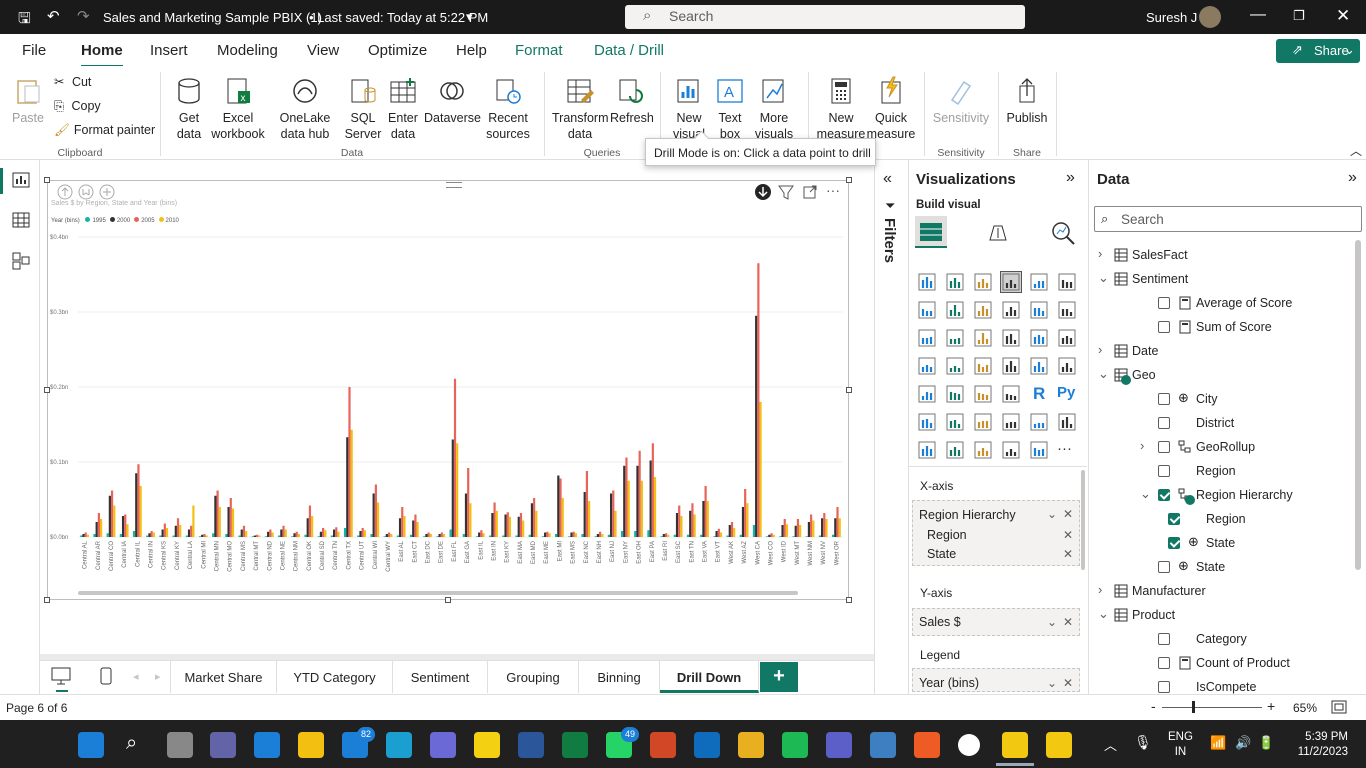 The width and height of the screenshot is (1366, 768). Describe the element at coordinates (716, 534) in the screenshot. I see `bar-2000-east-vt` at that location.